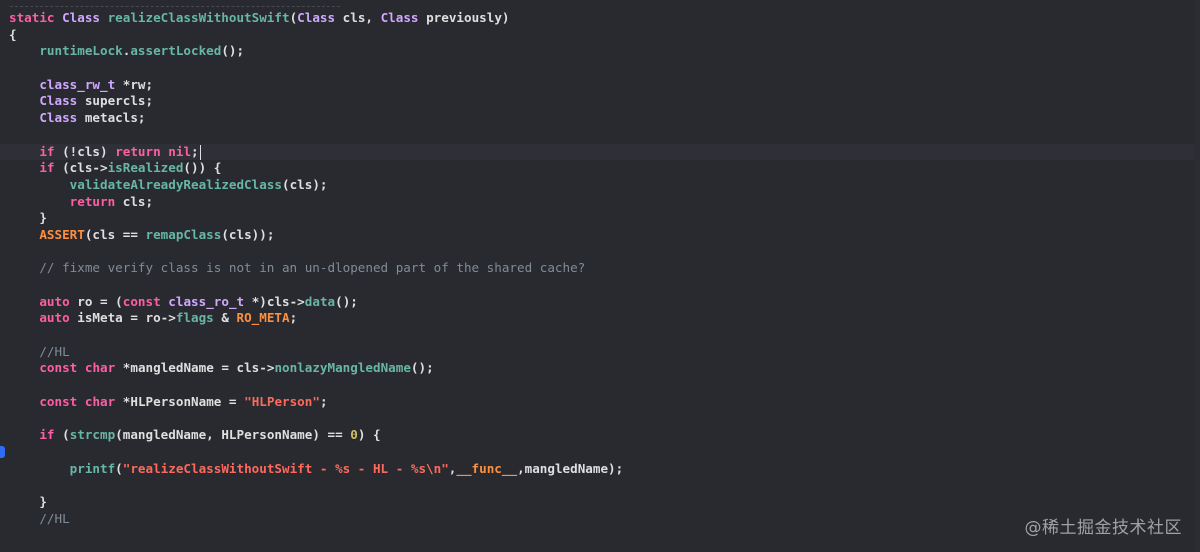  What do you see at coordinates (248, 234) in the screenshot?
I see `code-token: (cls));` at bounding box center [248, 234].